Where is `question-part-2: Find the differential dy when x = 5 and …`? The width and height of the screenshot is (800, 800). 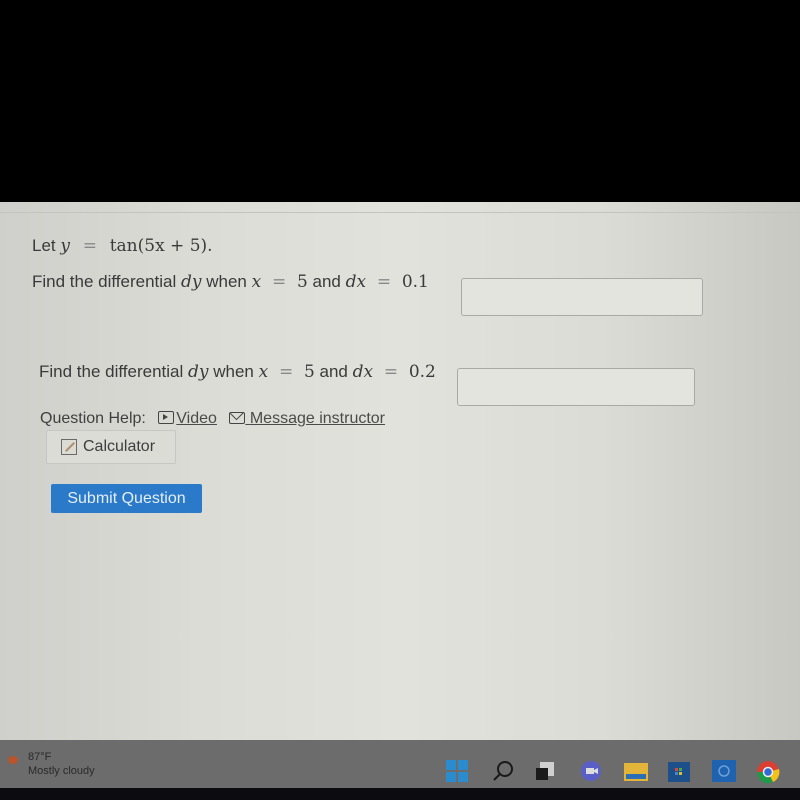
question-part-2: Find the differential dy when x = 5 and … is located at coordinates (237, 372).